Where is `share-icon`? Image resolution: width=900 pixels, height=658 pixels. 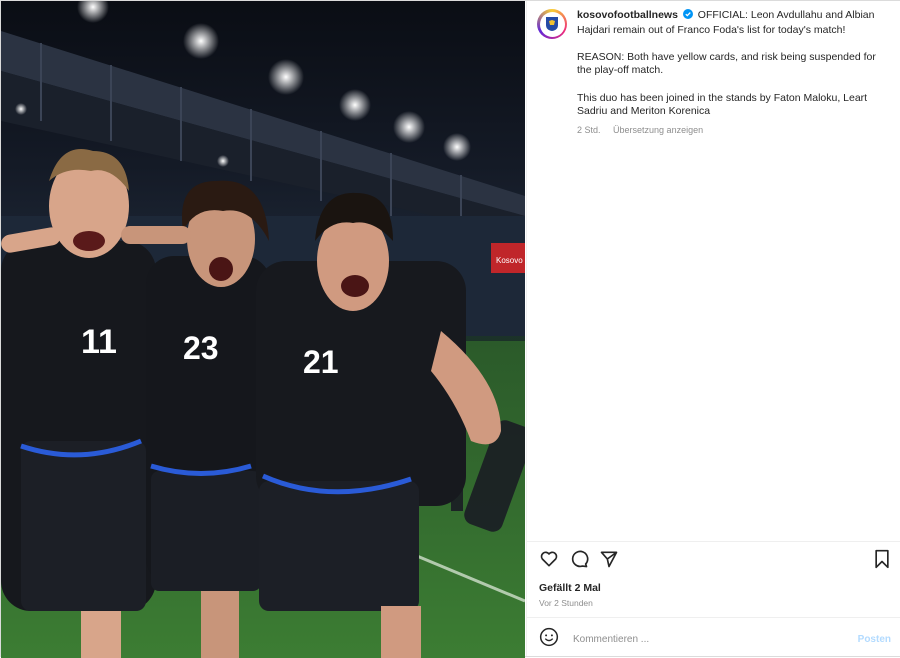 share-icon is located at coordinates (609, 561).